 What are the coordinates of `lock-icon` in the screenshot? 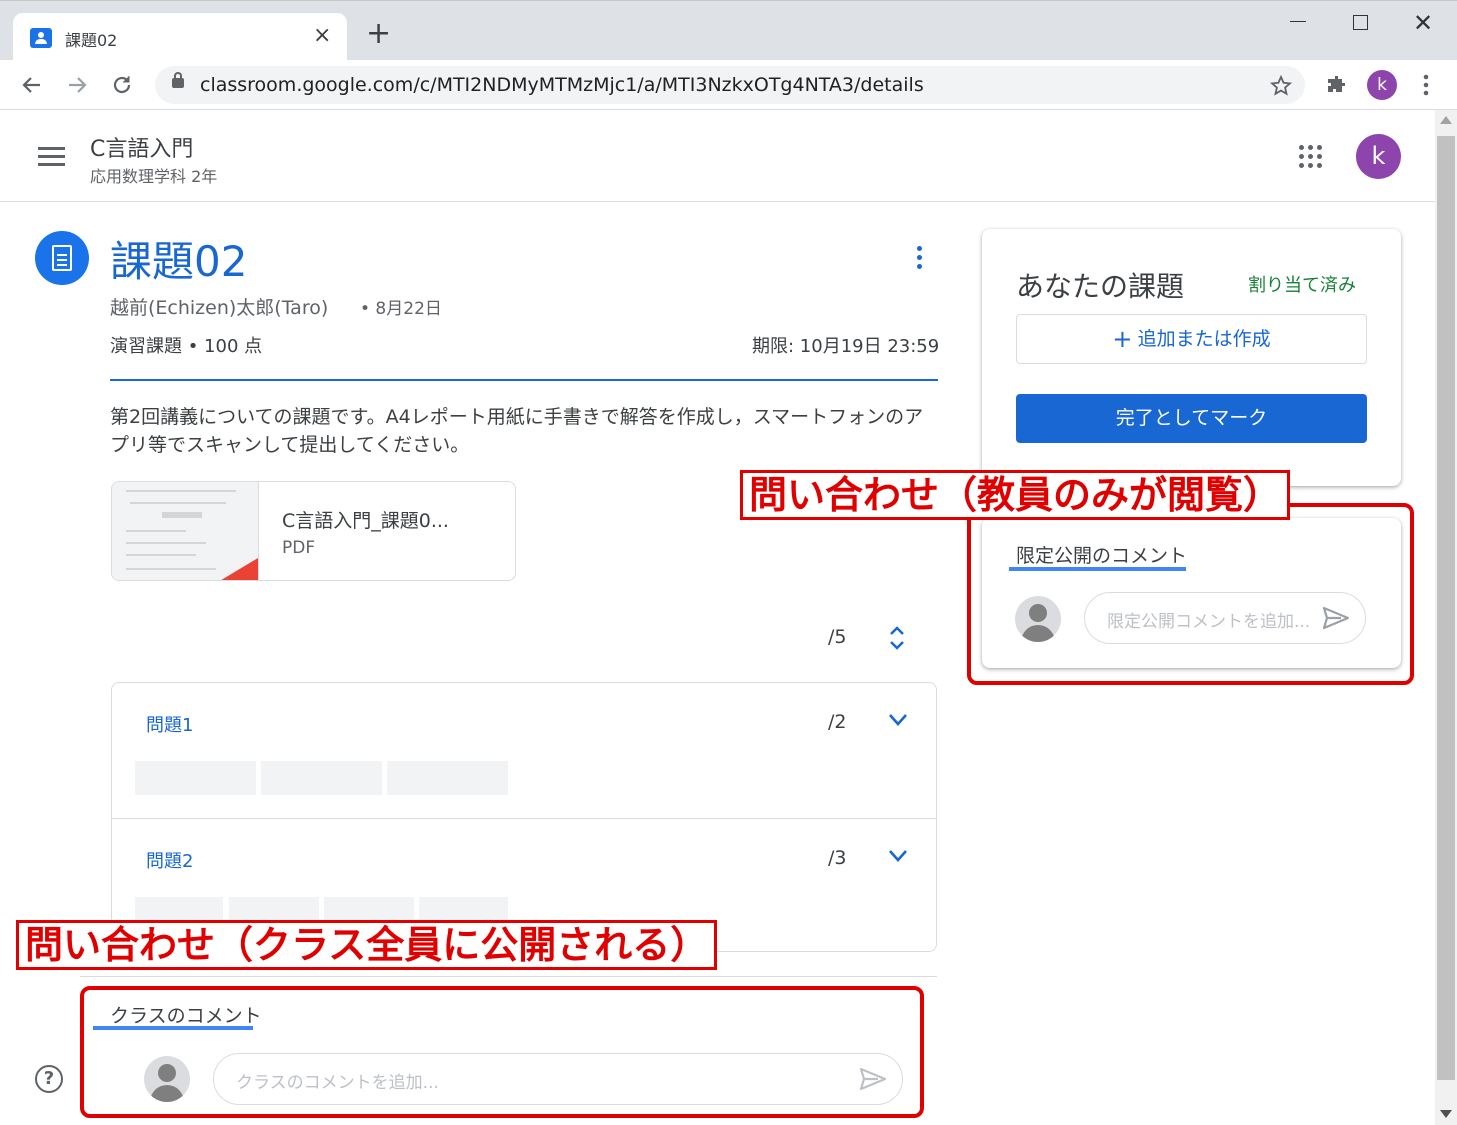 It's located at (178, 80).